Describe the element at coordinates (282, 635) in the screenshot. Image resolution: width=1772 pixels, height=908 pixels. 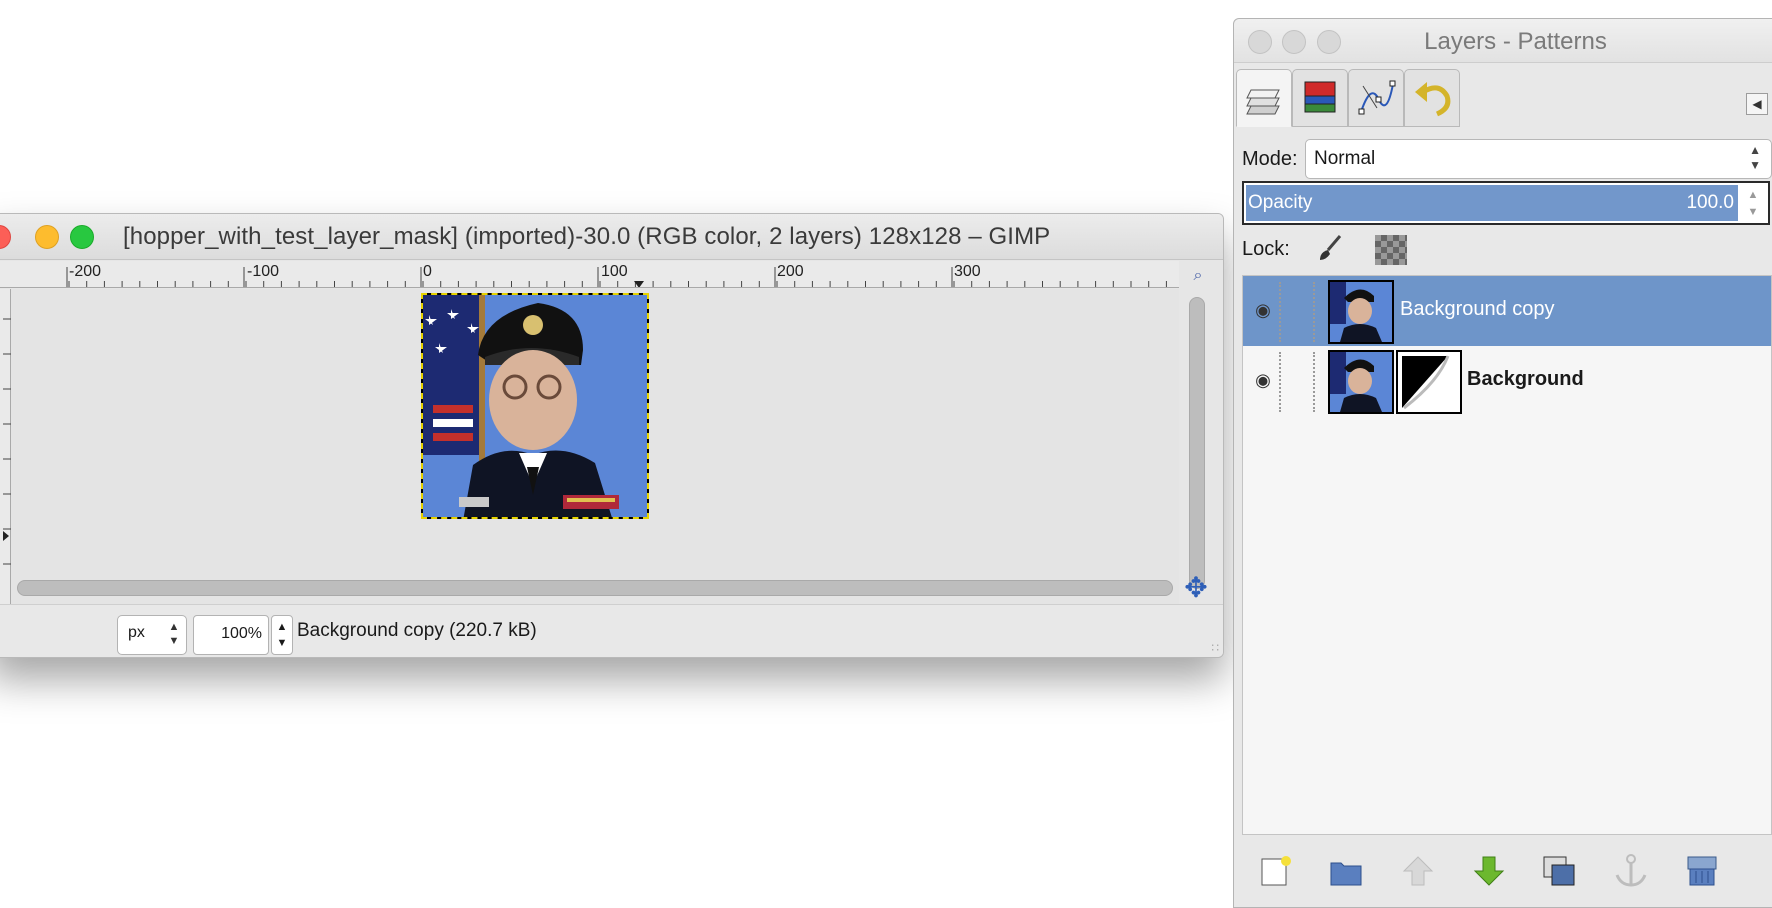
I see `zoom-spin-arrows: ▲ ▼` at that location.